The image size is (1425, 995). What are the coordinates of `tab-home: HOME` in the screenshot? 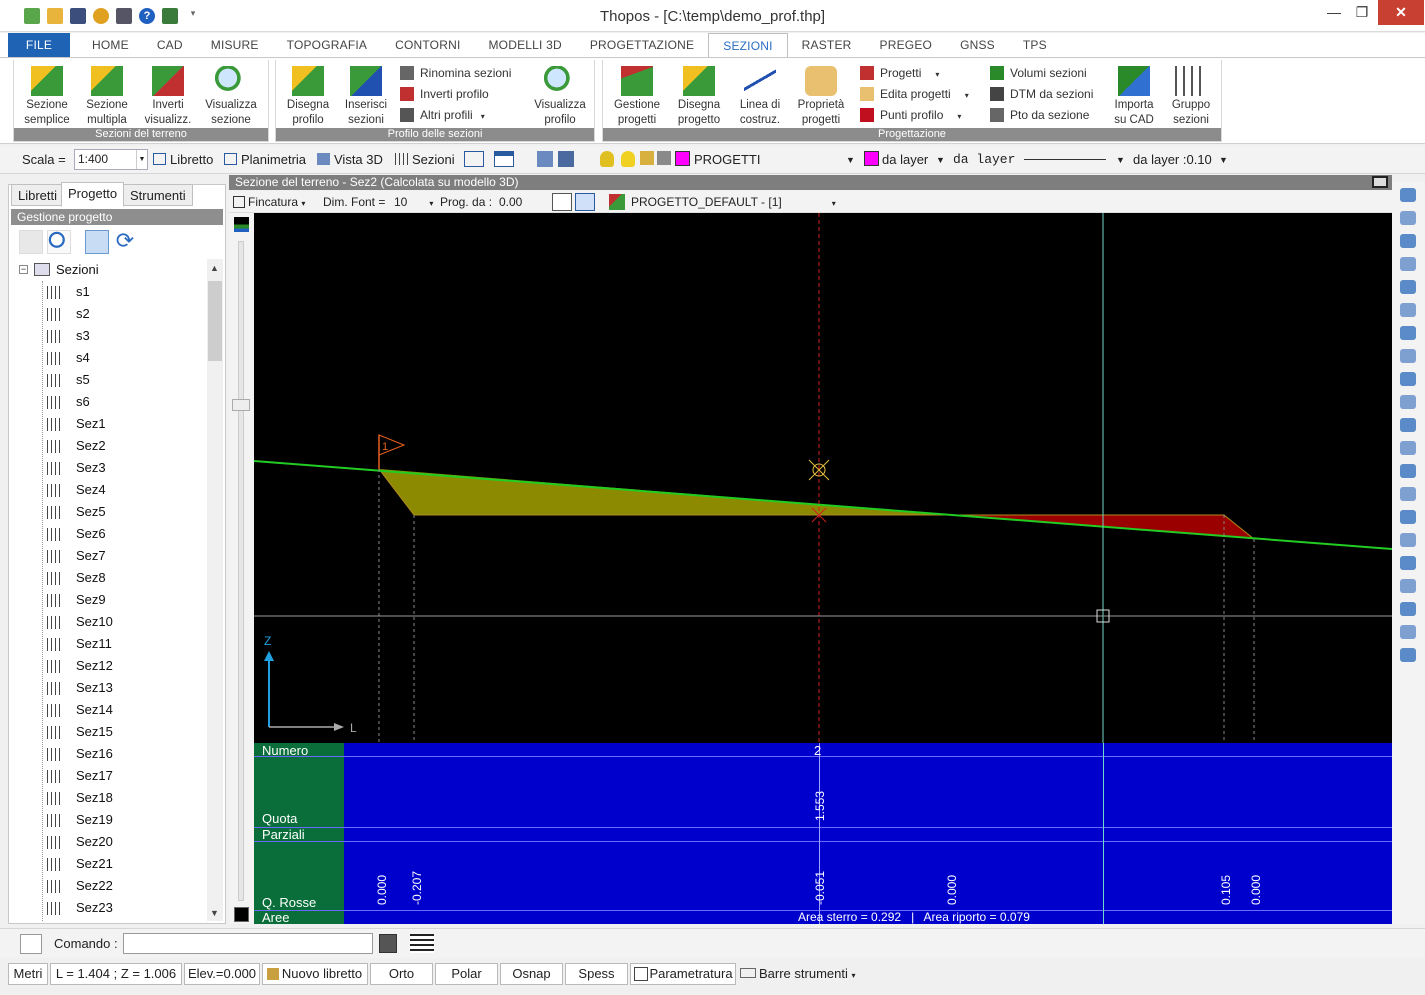 It's located at (110, 45).